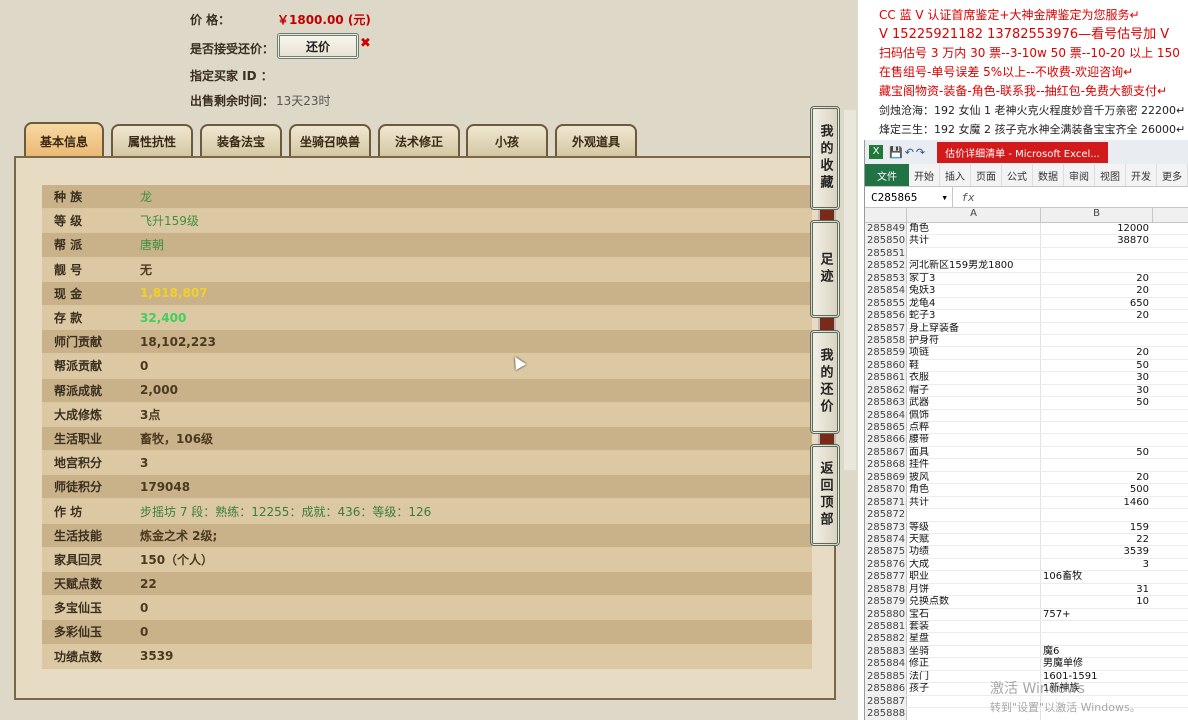 The height and width of the screenshot is (720, 1188). What do you see at coordinates (886, 415) in the screenshot?
I see `row-number: 285864` at bounding box center [886, 415].